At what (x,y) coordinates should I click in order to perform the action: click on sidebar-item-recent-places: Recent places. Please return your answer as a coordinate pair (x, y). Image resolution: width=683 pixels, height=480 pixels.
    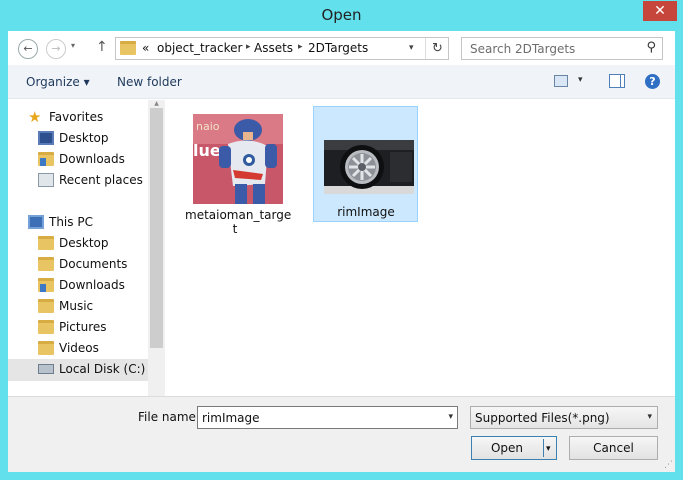
    Looking at the image, I should click on (92, 181).